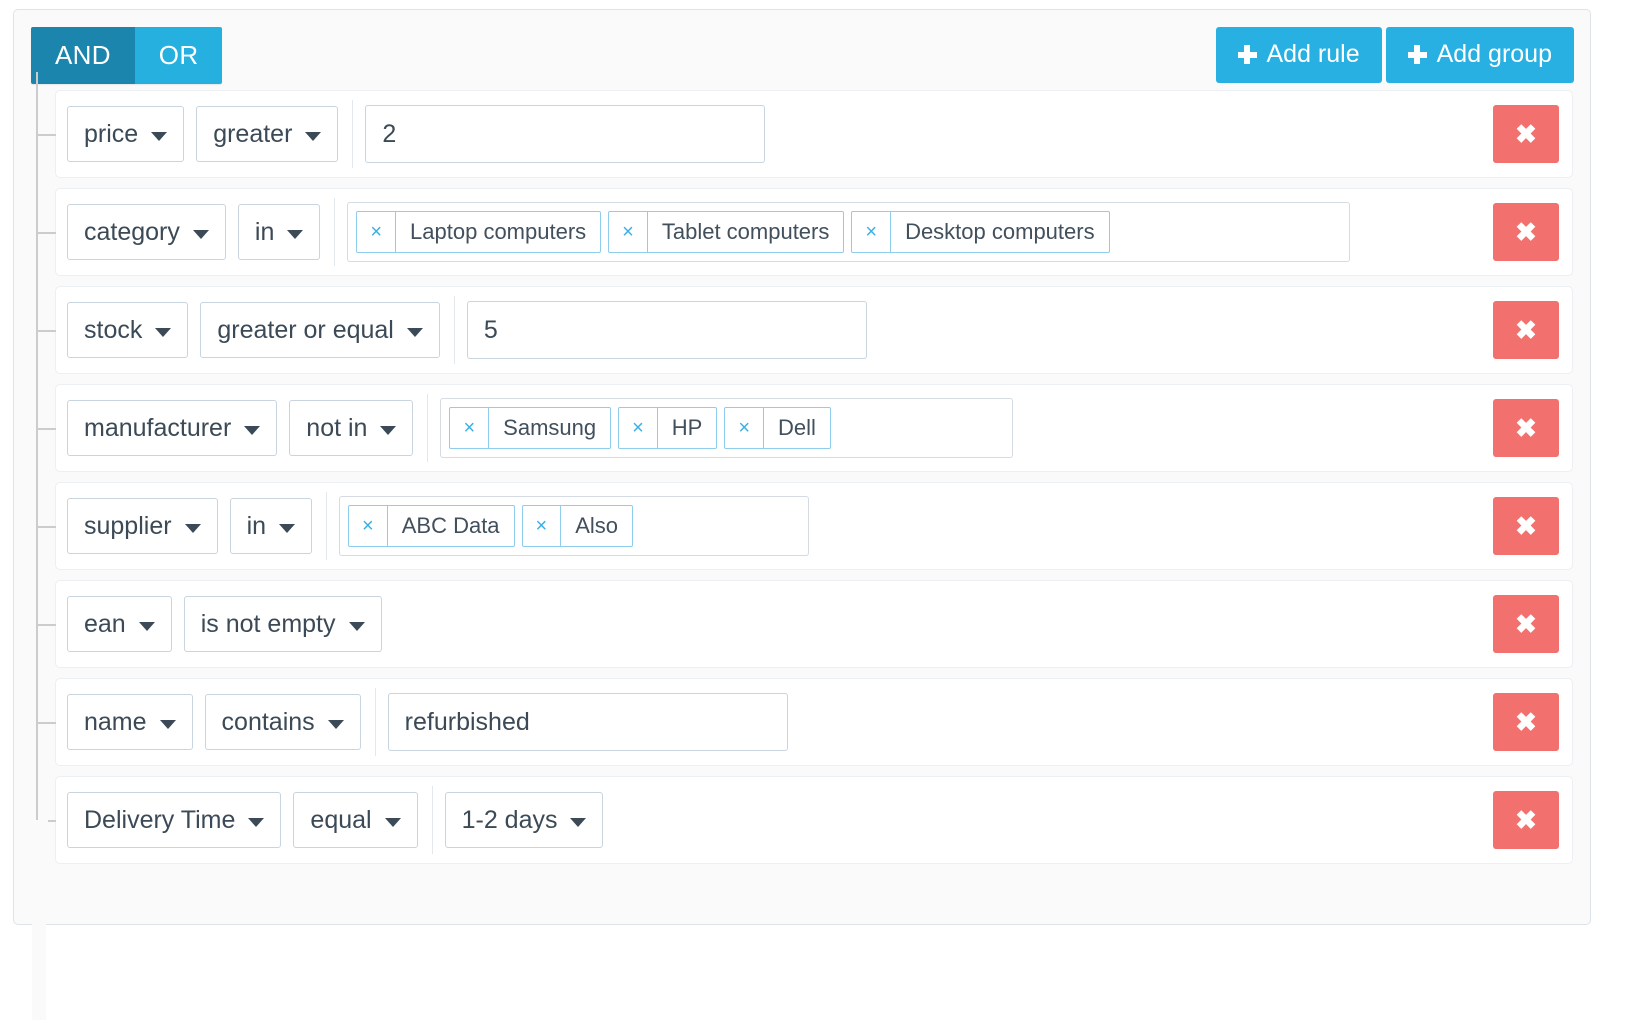  Describe the element at coordinates (450, 525) in the screenshot. I see `value-tag-label: ABC Data` at that location.